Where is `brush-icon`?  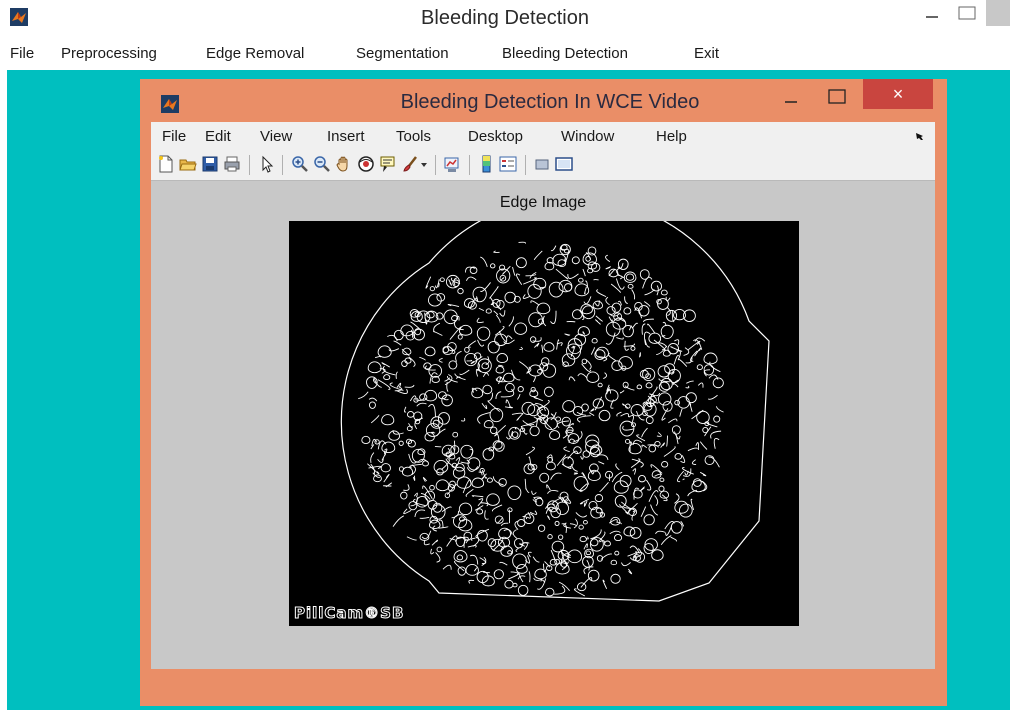 brush-icon is located at coordinates (410, 164).